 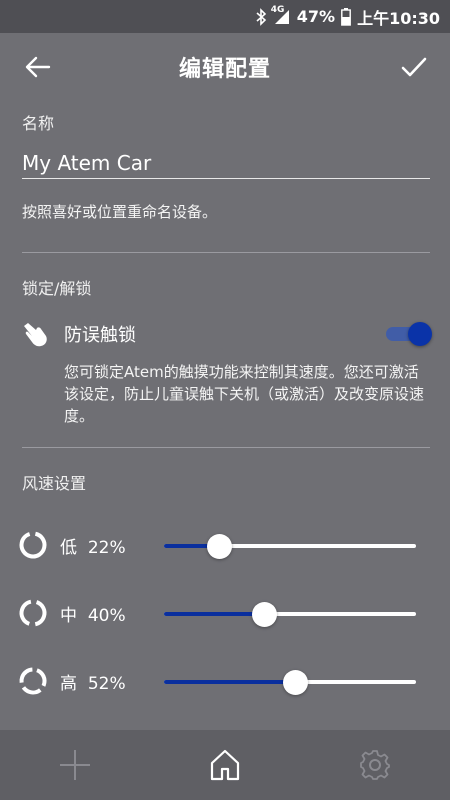 What do you see at coordinates (33, 681) in the screenshot?
I see `fan-speed-high-icon` at bounding box center [33, 681].